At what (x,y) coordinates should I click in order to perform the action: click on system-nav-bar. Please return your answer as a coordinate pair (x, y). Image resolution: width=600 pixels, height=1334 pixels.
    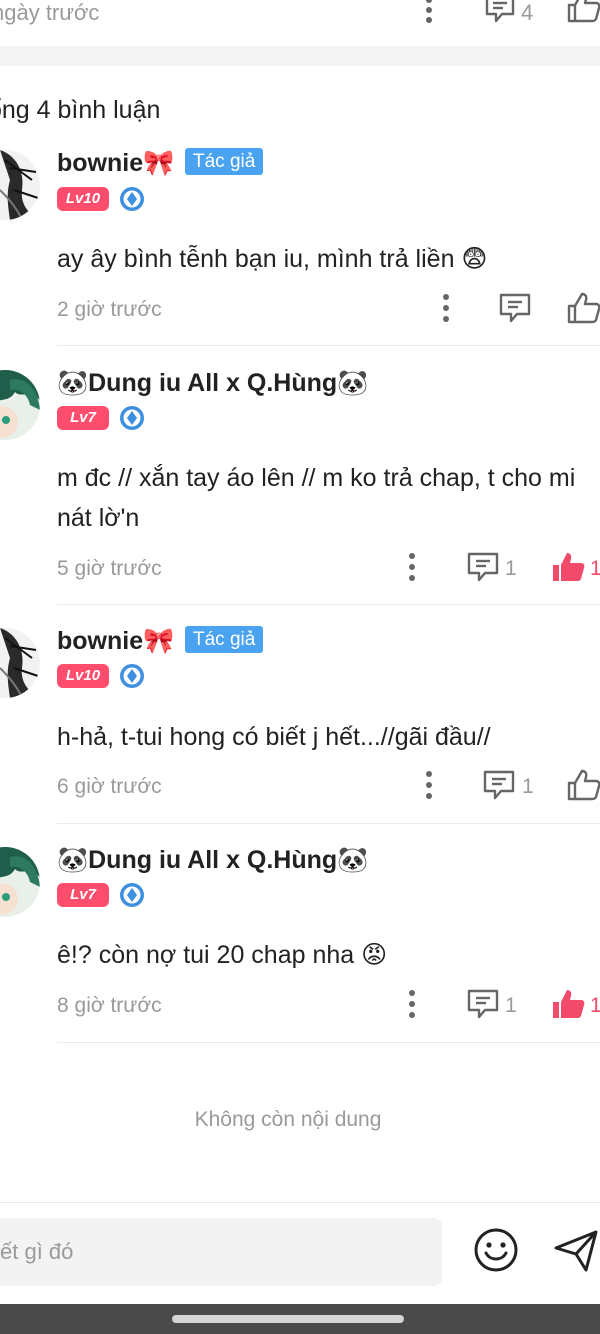
    Looking at the image, I should click on (300, 1319).